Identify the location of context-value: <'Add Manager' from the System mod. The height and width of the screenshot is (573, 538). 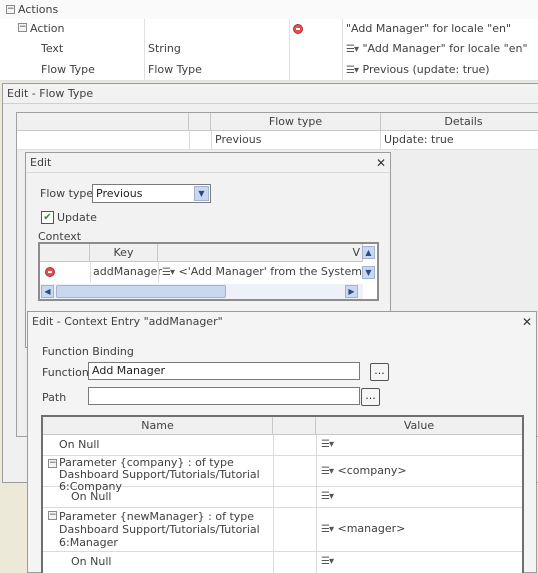
(270, 271).